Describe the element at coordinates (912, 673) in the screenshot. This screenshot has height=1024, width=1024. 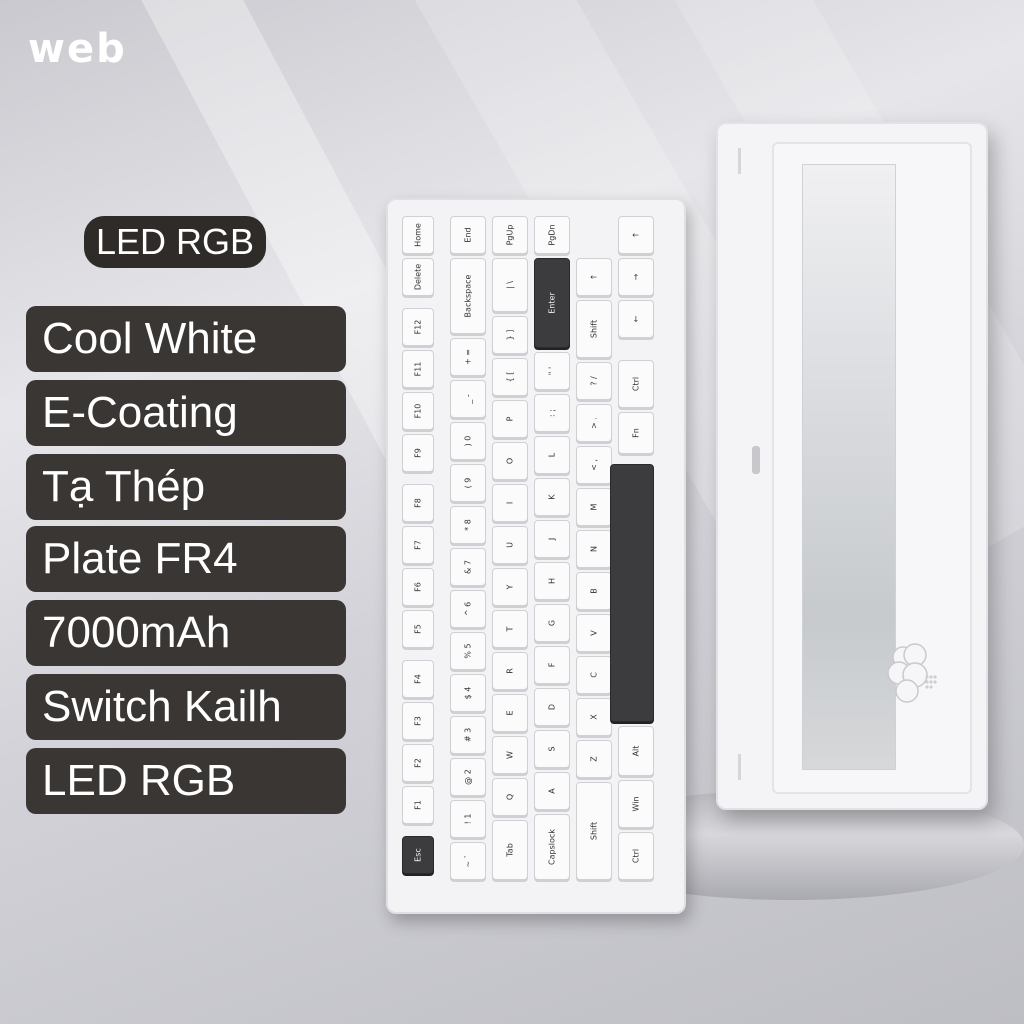
I see `cloud-icon` at that location.